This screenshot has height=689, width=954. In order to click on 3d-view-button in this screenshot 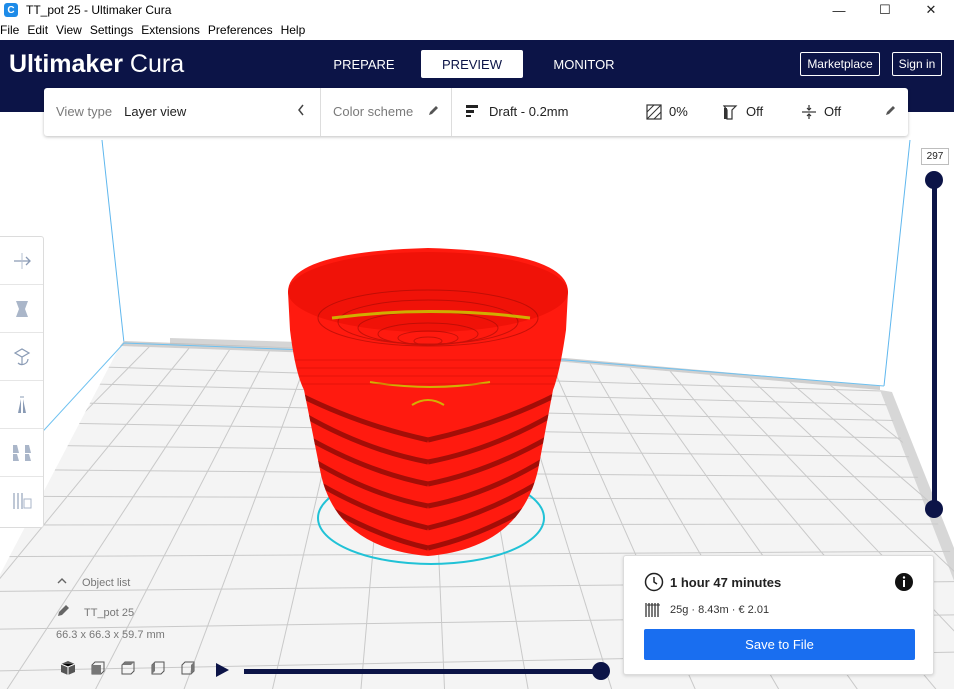, I will do `click(68, 668)`.